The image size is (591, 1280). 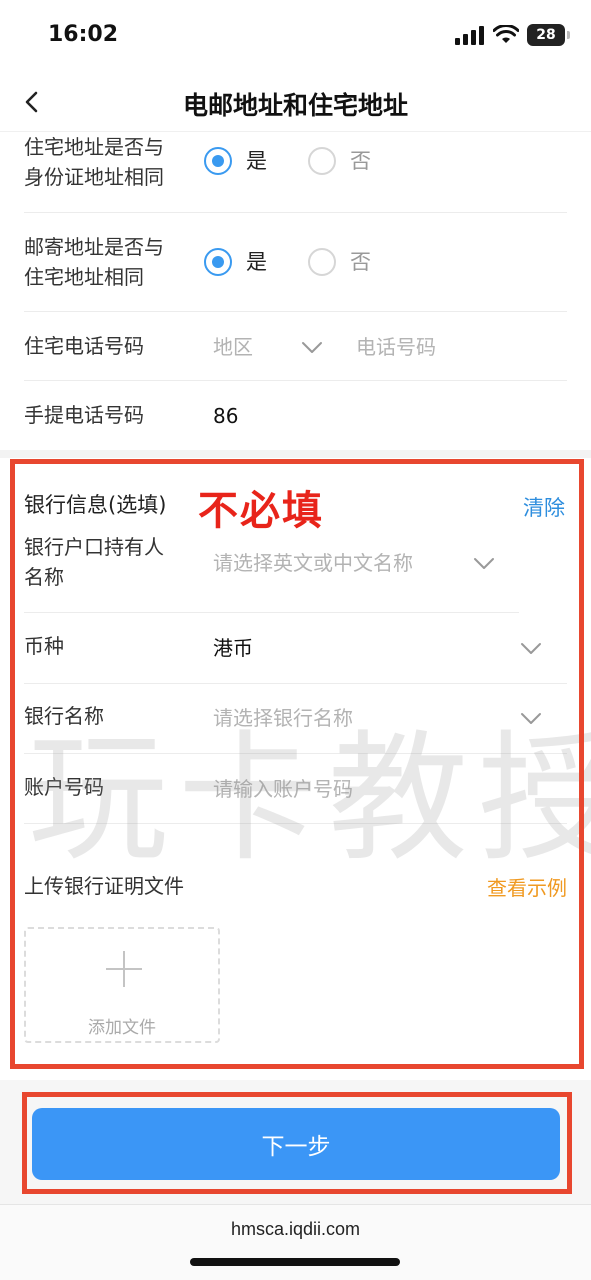 What do you see at coordinates (469, 35) in the screenshot?
I see `signal-icon` at bounding box center [469, 35].